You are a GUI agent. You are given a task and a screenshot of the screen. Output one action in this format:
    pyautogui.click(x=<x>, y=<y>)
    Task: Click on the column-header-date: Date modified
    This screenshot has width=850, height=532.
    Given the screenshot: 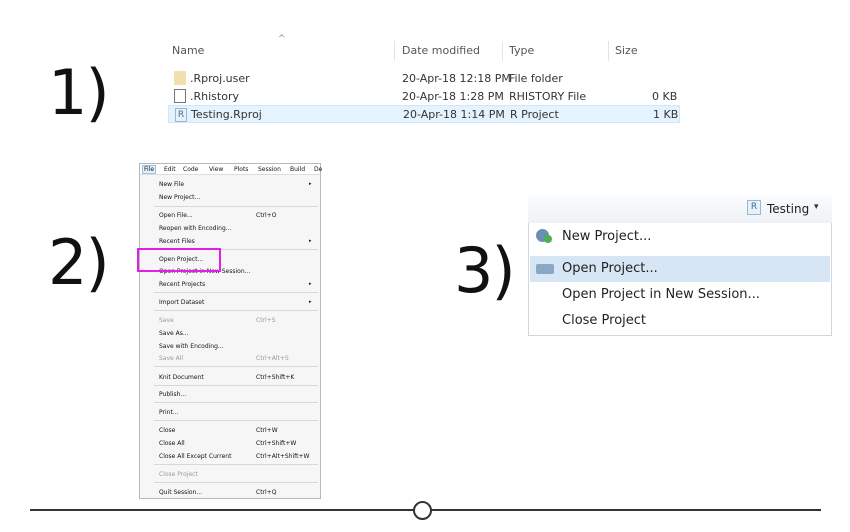 What is the action you would take?
    pyautogui.click(x=441, y=50)
    